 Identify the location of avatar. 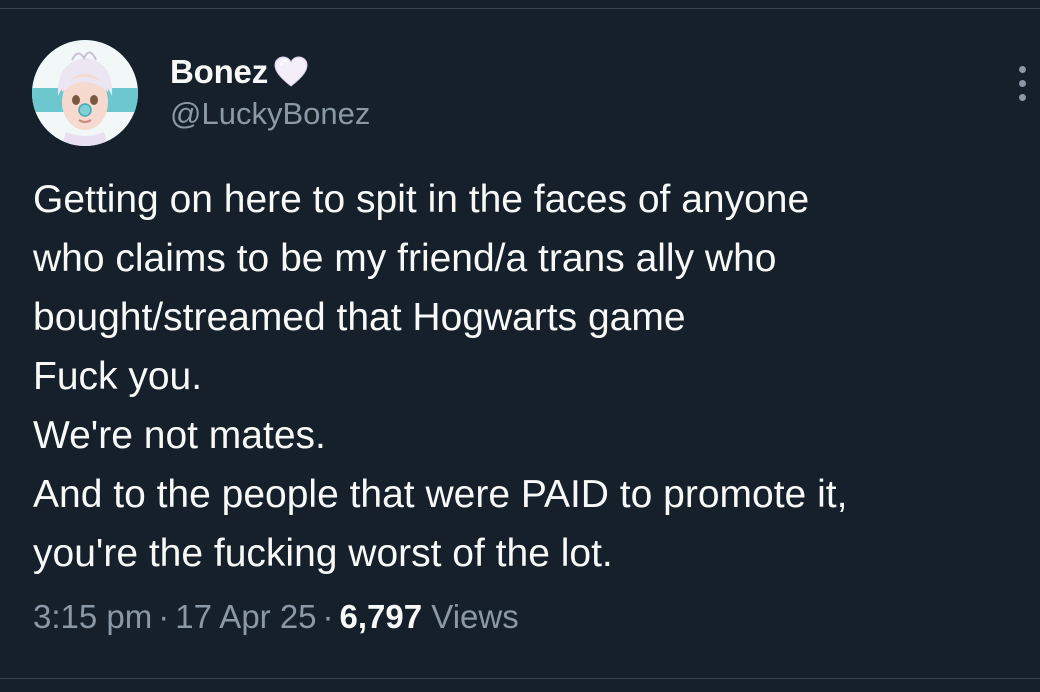
(85, 93).